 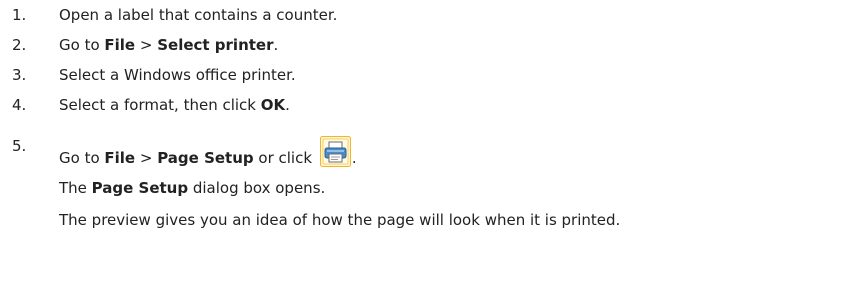 What do you see at coordinates (198, 15) in the screenshot?
I see `step-text: Open a label that contains a counter.` at bounding box center [198, 15].